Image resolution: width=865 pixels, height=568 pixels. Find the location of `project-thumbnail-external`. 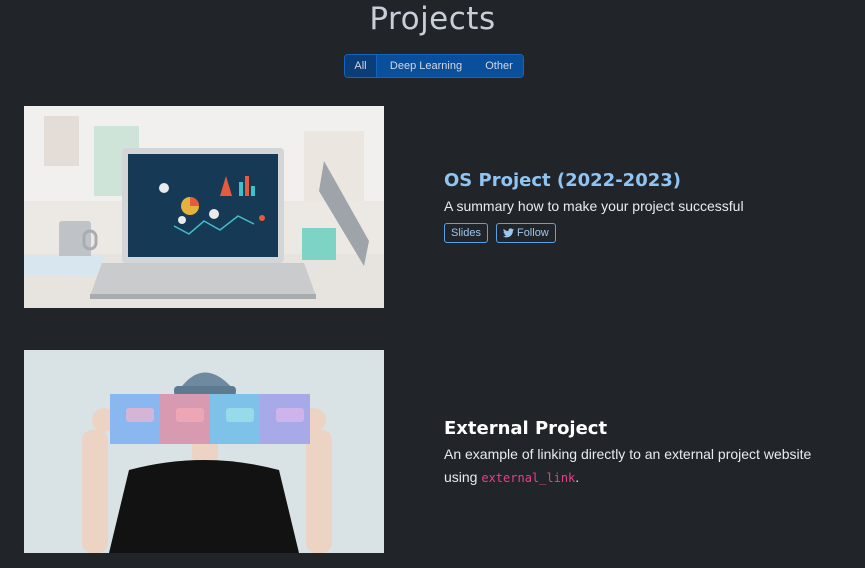

project-thumbnail-external is located at coordinates (204, 451).